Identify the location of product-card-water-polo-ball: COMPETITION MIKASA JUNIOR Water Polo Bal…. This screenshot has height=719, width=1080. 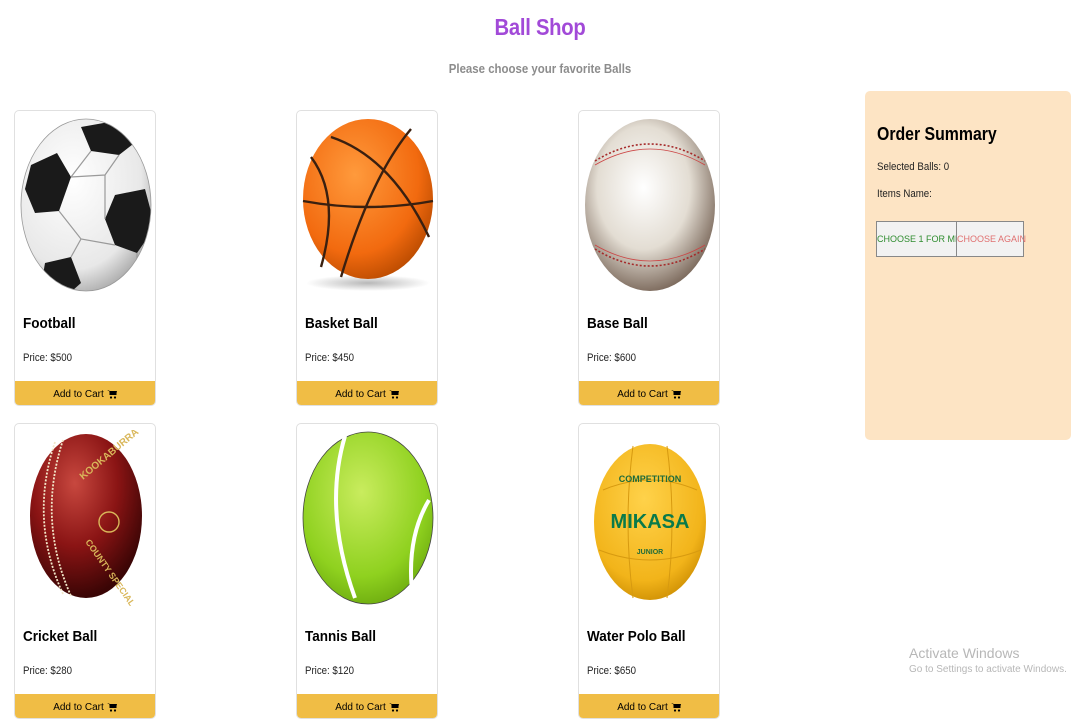
(649, 571).